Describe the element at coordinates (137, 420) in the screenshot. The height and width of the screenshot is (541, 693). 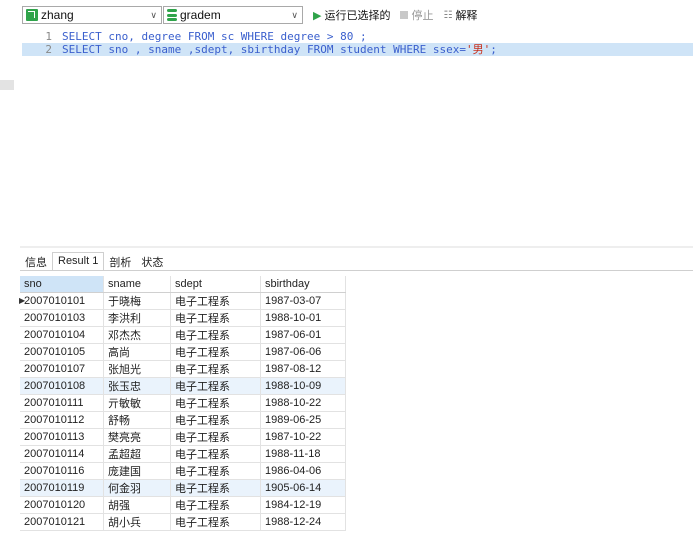
I see `table-cell-sname: 舒畅` at that location.